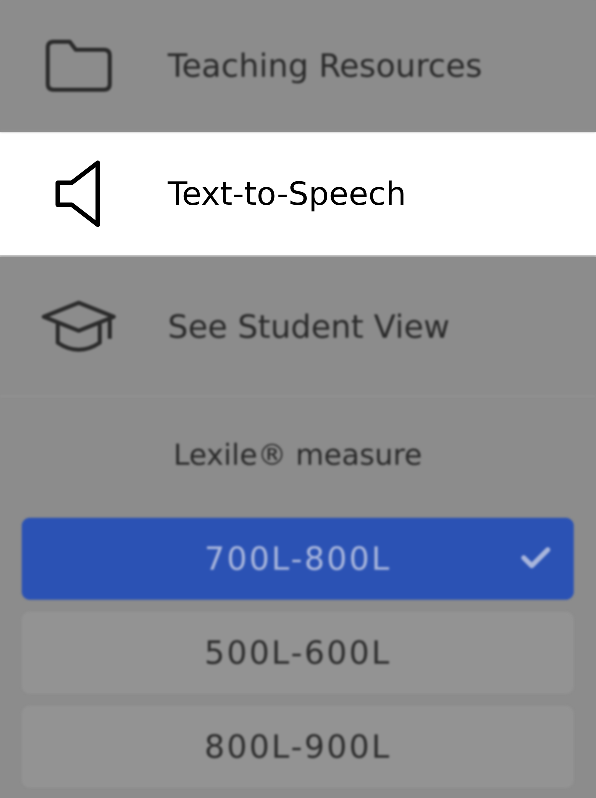 The width and height of the screenshot is (596, 798). I want to click on level-option: 500L-600L, so click(298, 653).